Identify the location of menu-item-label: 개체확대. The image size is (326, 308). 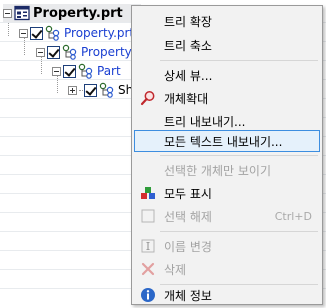
(186, 98).